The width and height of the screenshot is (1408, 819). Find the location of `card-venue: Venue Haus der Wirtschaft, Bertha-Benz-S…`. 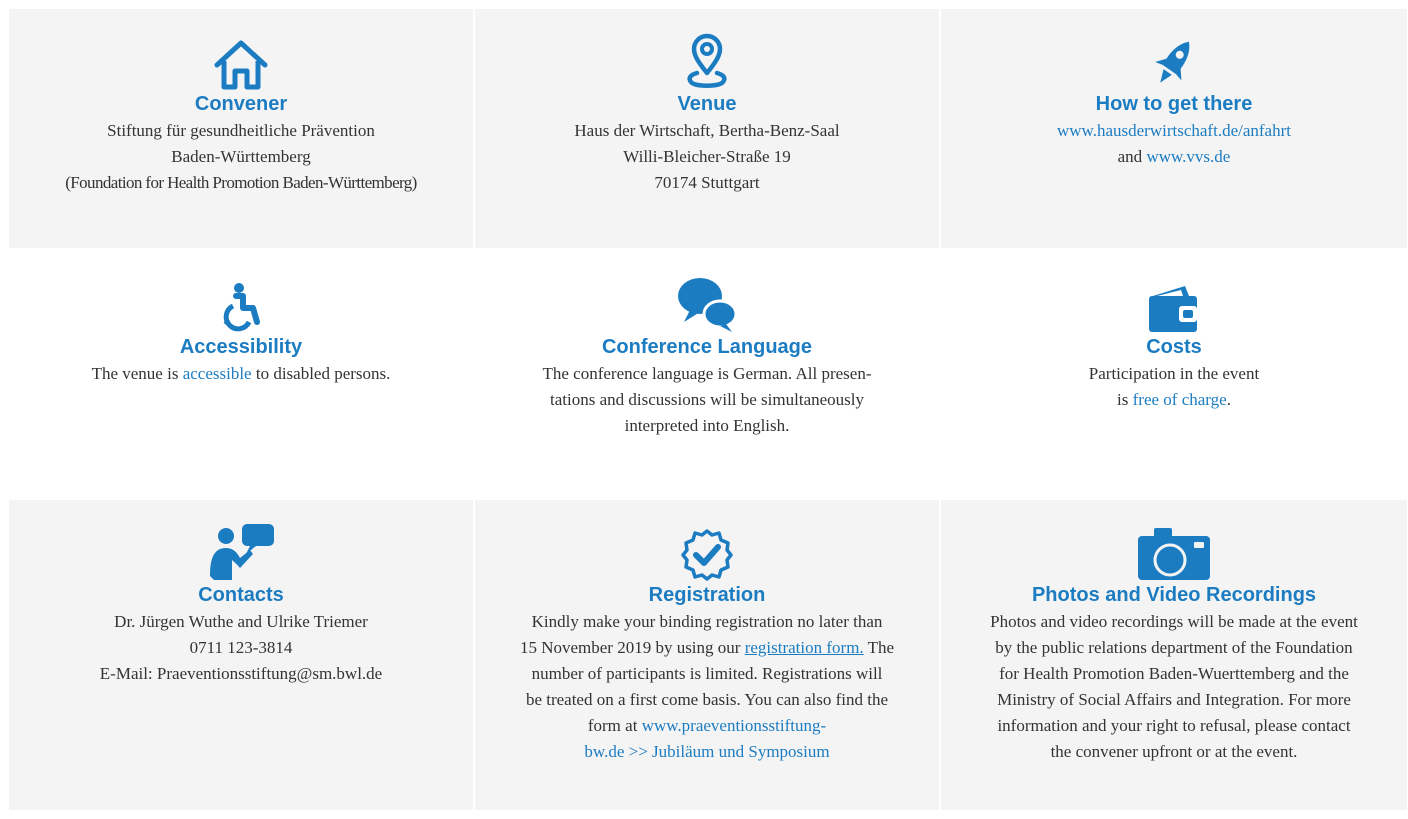

card-venue: Venue Haus der Wirtschaft, Bertha-Benz-S… is located at coordinates (707, 128).